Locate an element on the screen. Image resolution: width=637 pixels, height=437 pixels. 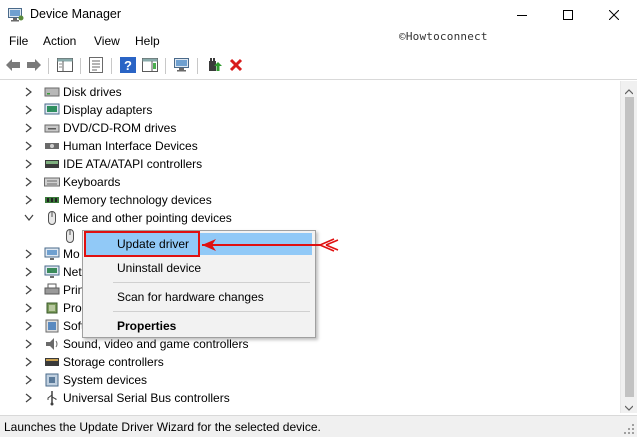
show-hide-tree-icon is located at coordinates (65, 66).